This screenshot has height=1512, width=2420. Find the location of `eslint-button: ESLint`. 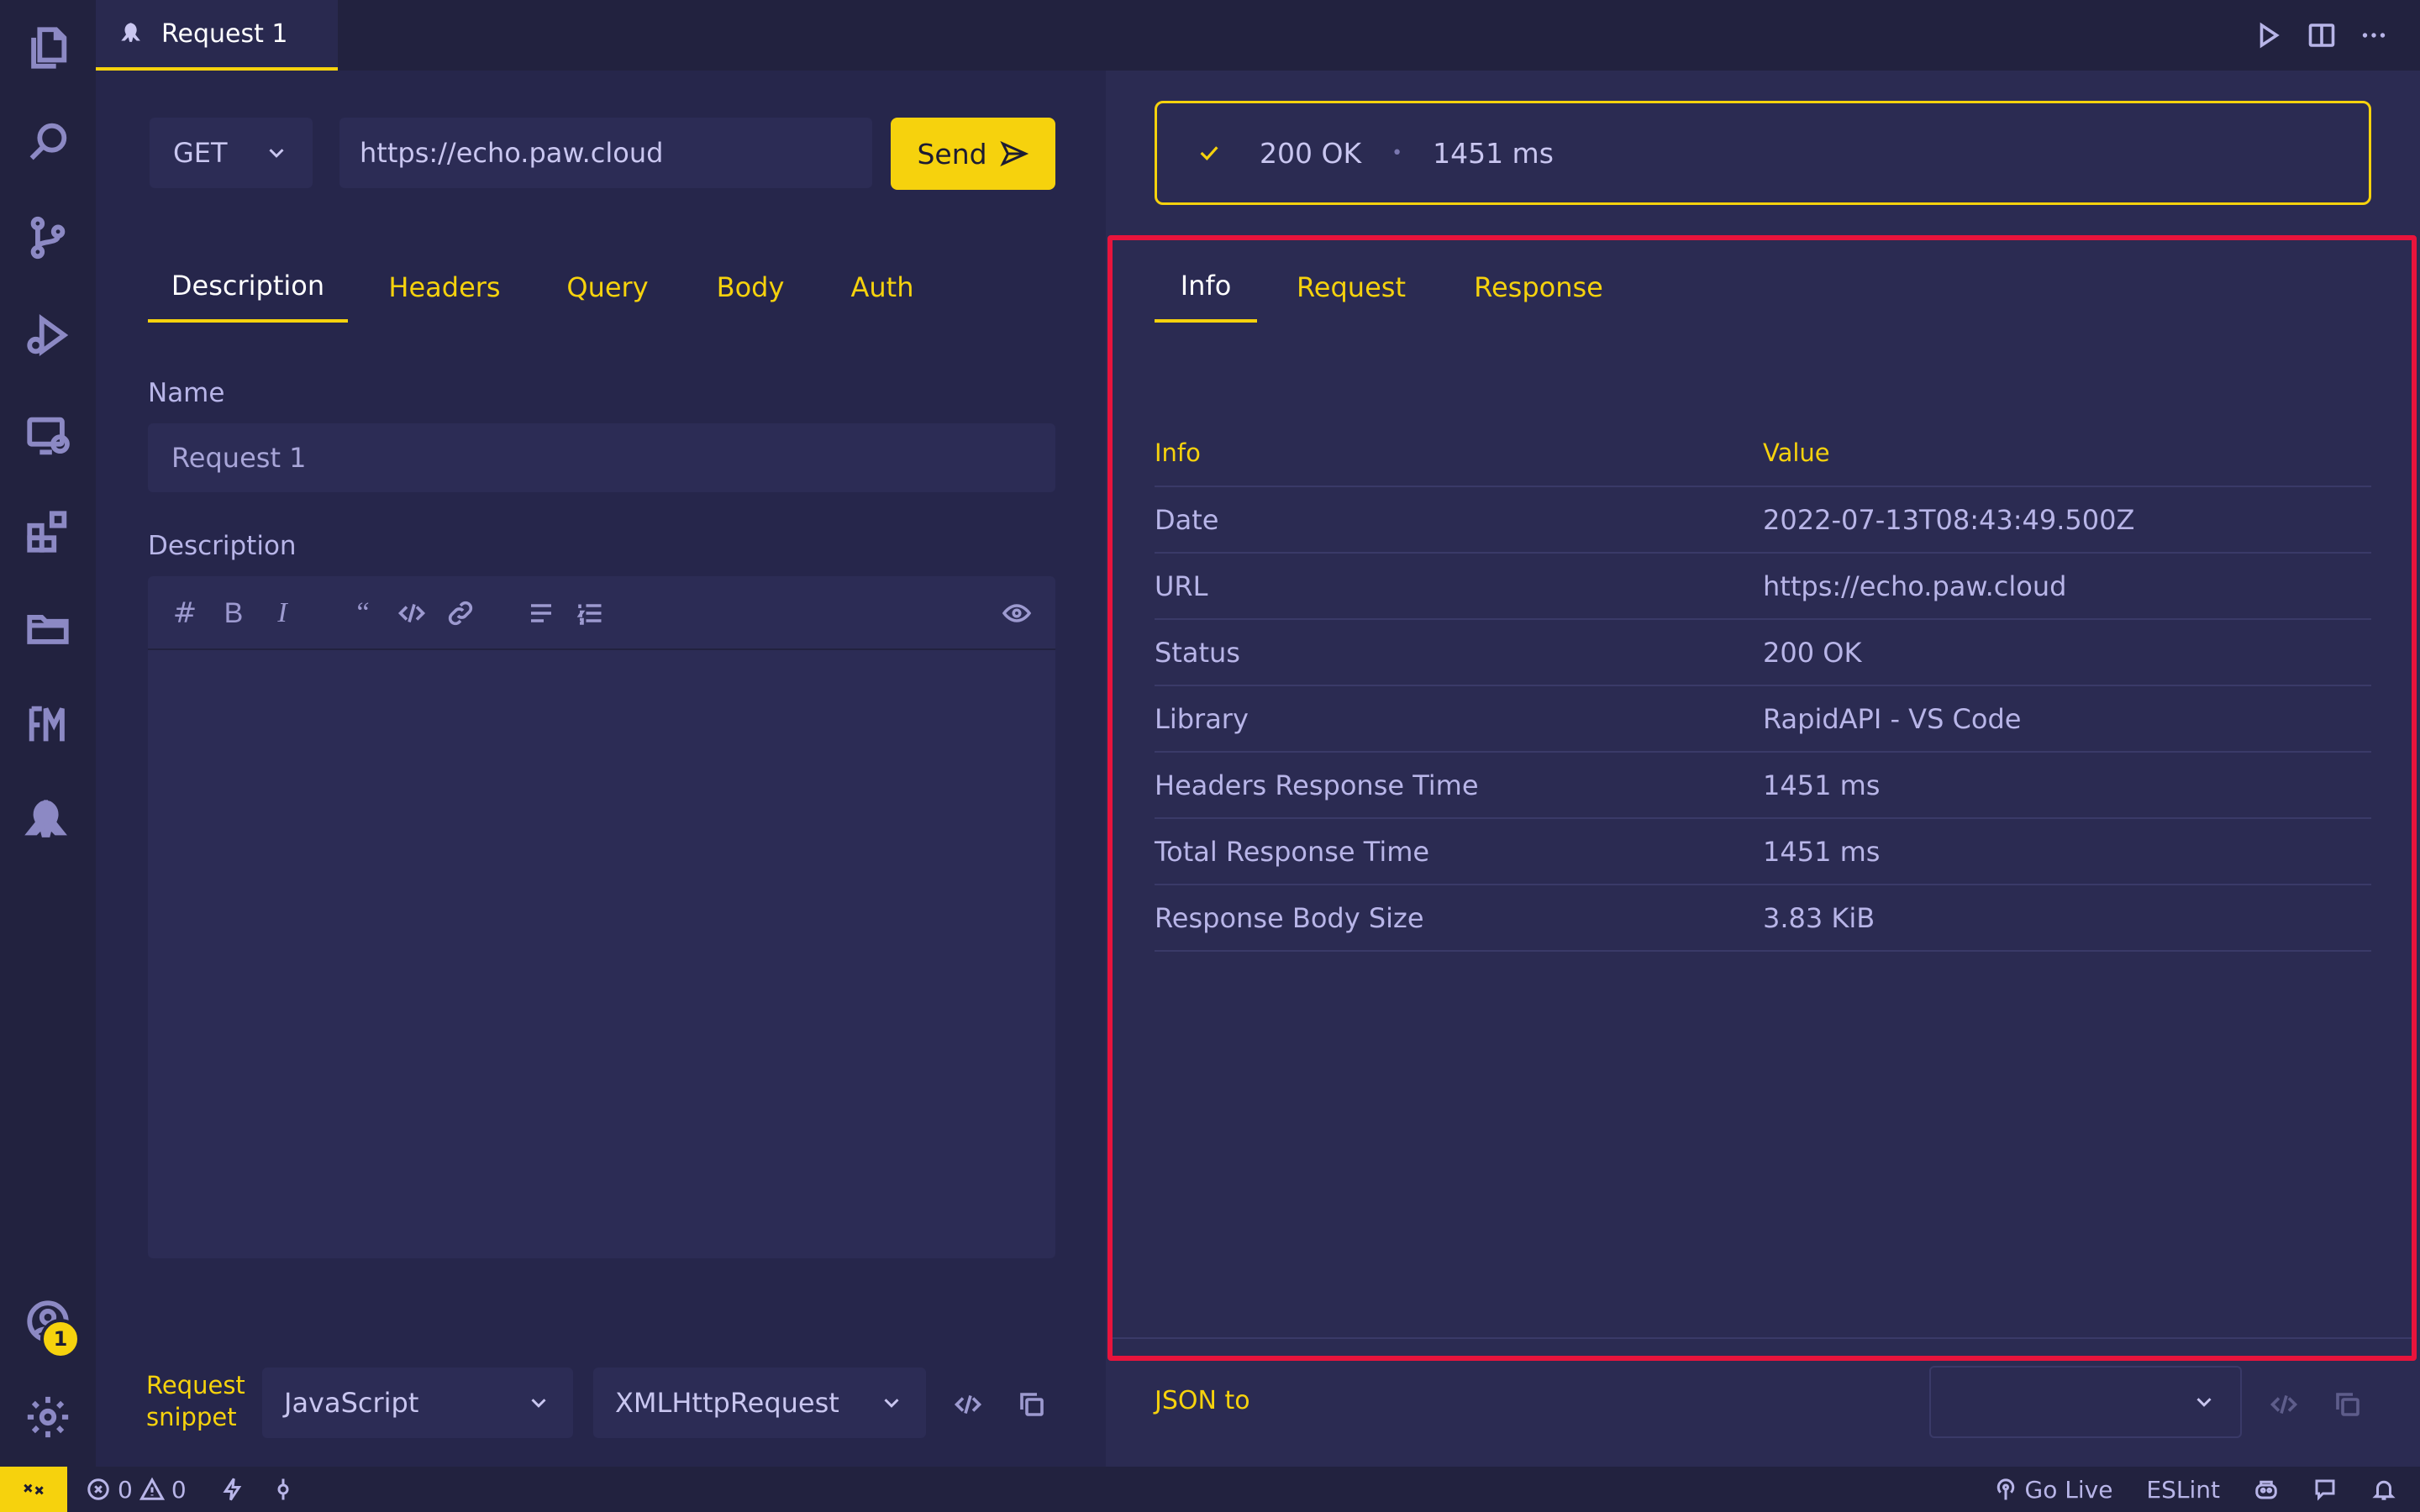

eslint-button: ESLint is located at coordinates (2183, 1490).